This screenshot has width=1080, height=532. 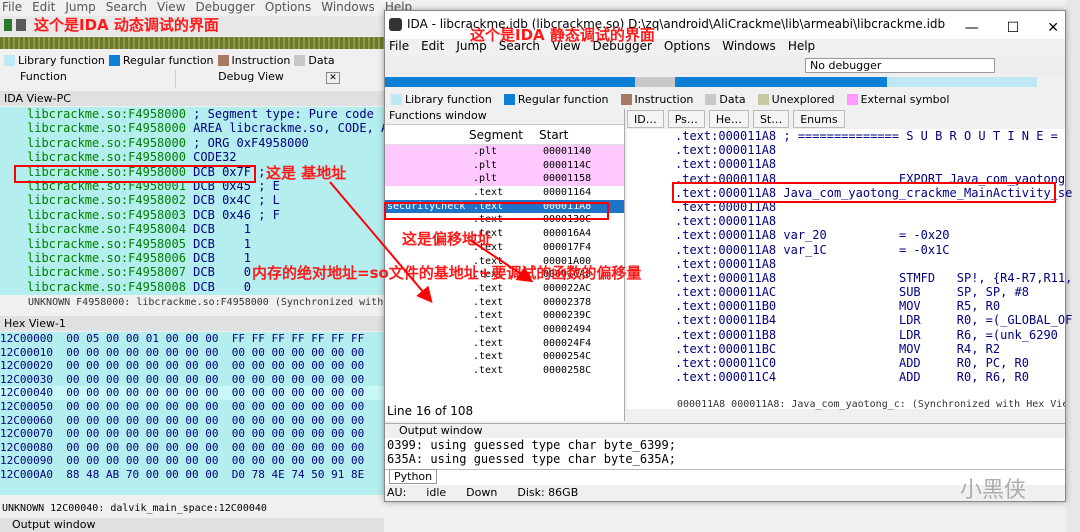 I want to click on annotation-arrows, so click(x=431, y=242).